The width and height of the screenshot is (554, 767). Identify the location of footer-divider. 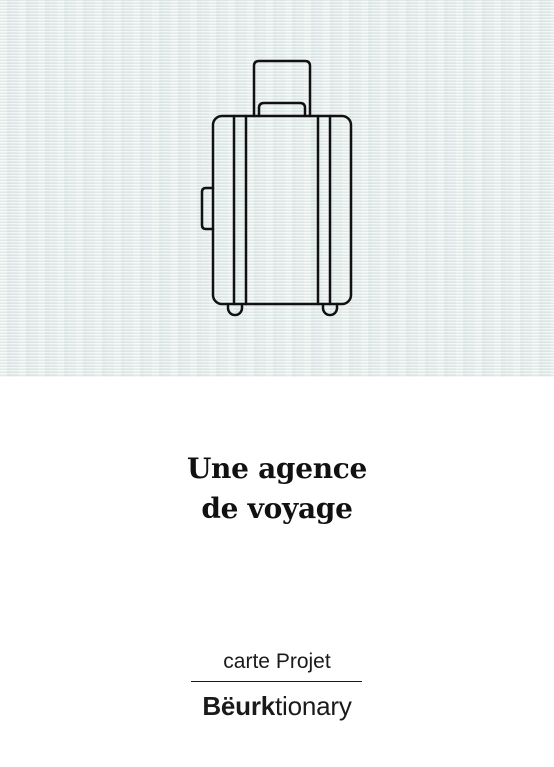
(276, 681).